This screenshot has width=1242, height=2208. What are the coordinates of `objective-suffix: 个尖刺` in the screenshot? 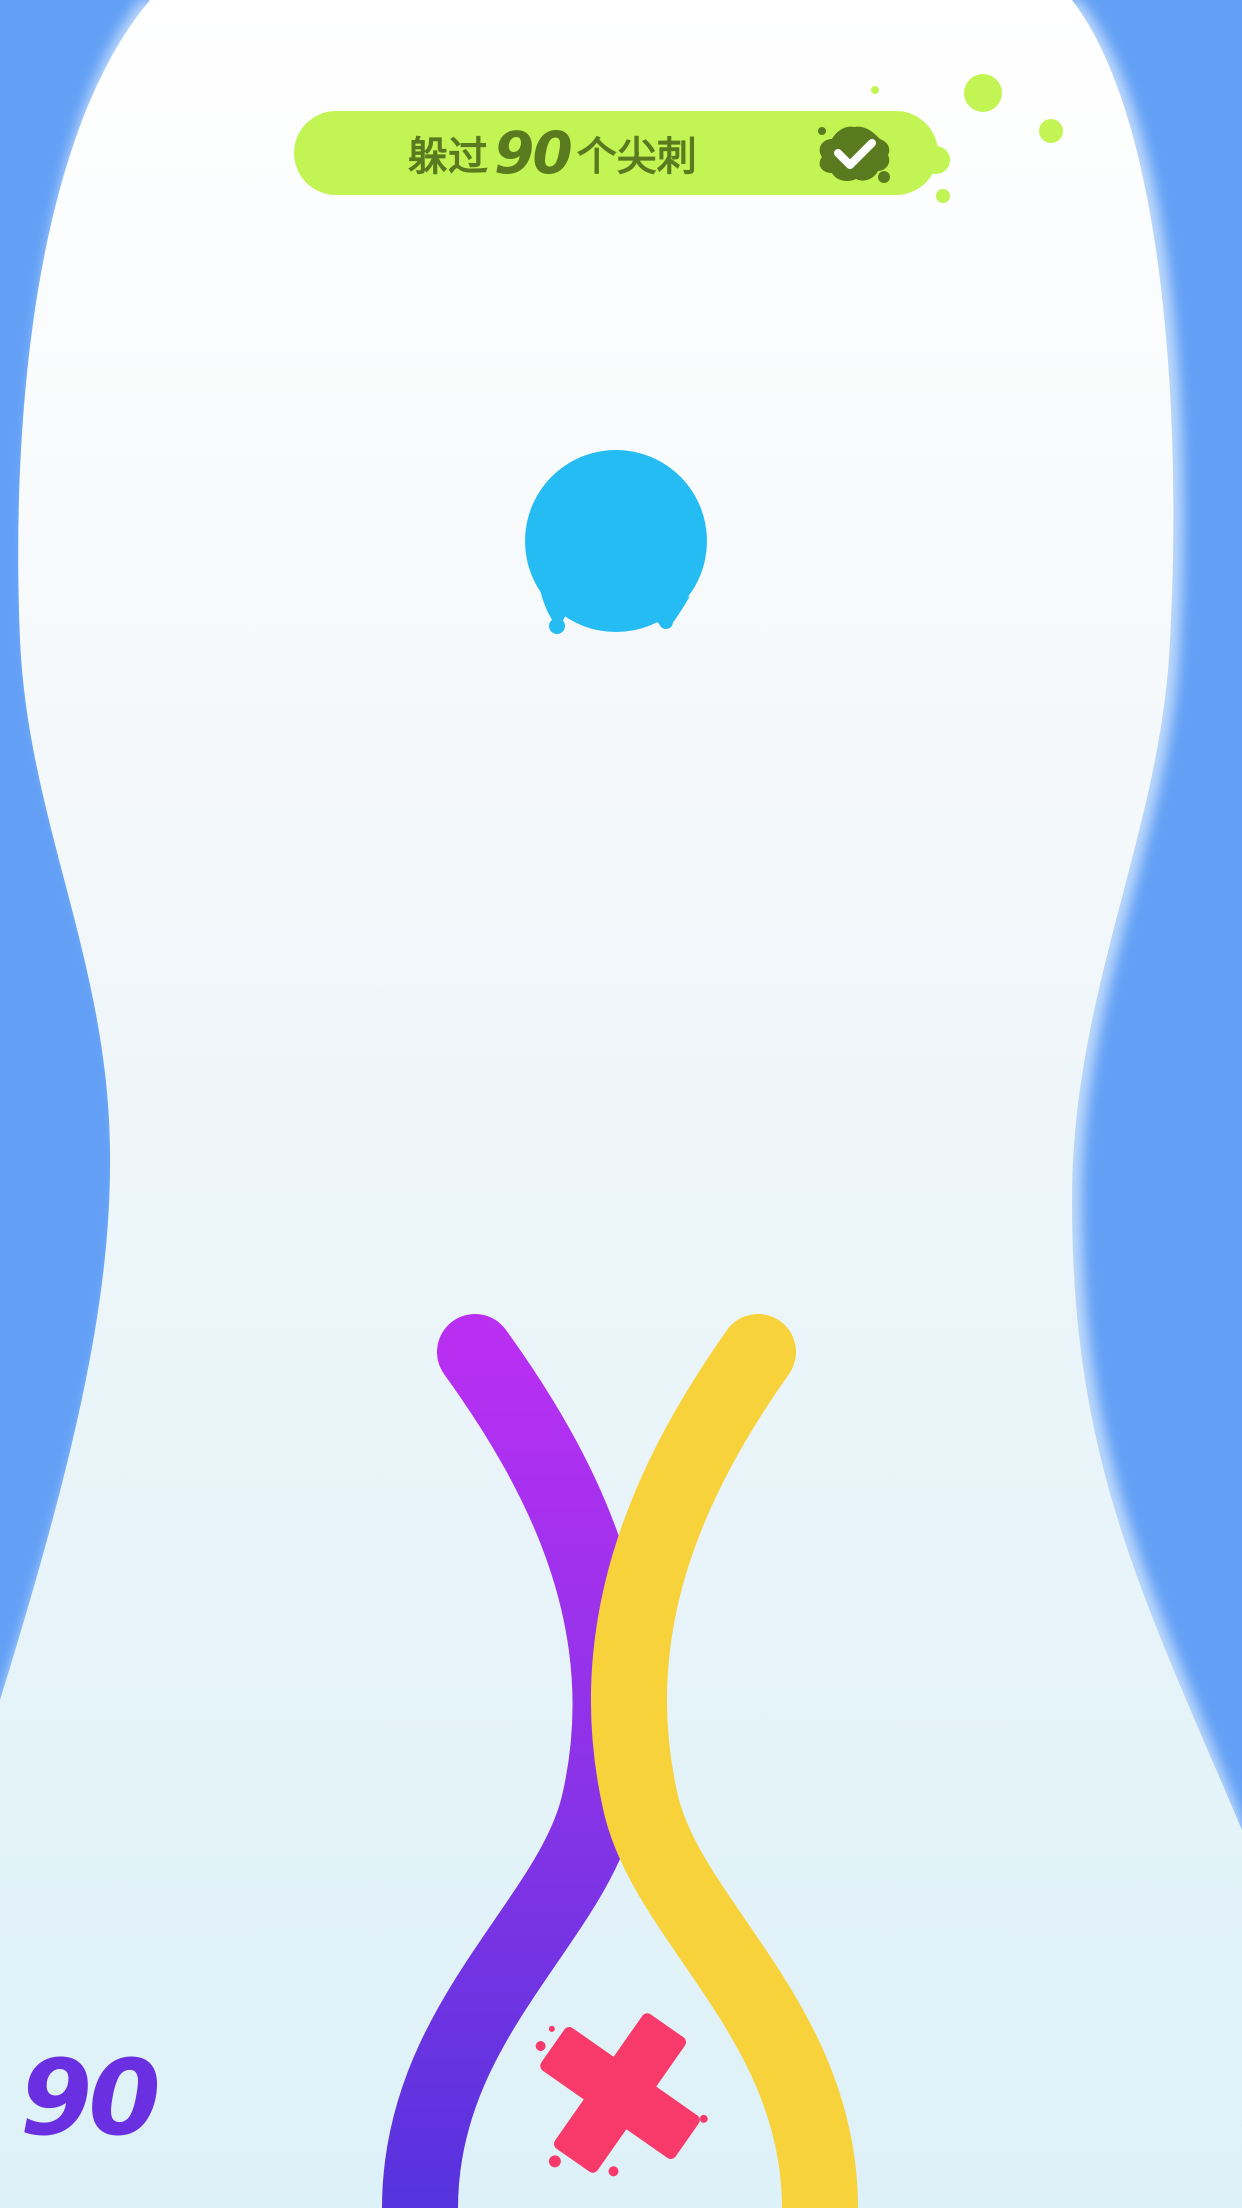 It's located at (636, 157).